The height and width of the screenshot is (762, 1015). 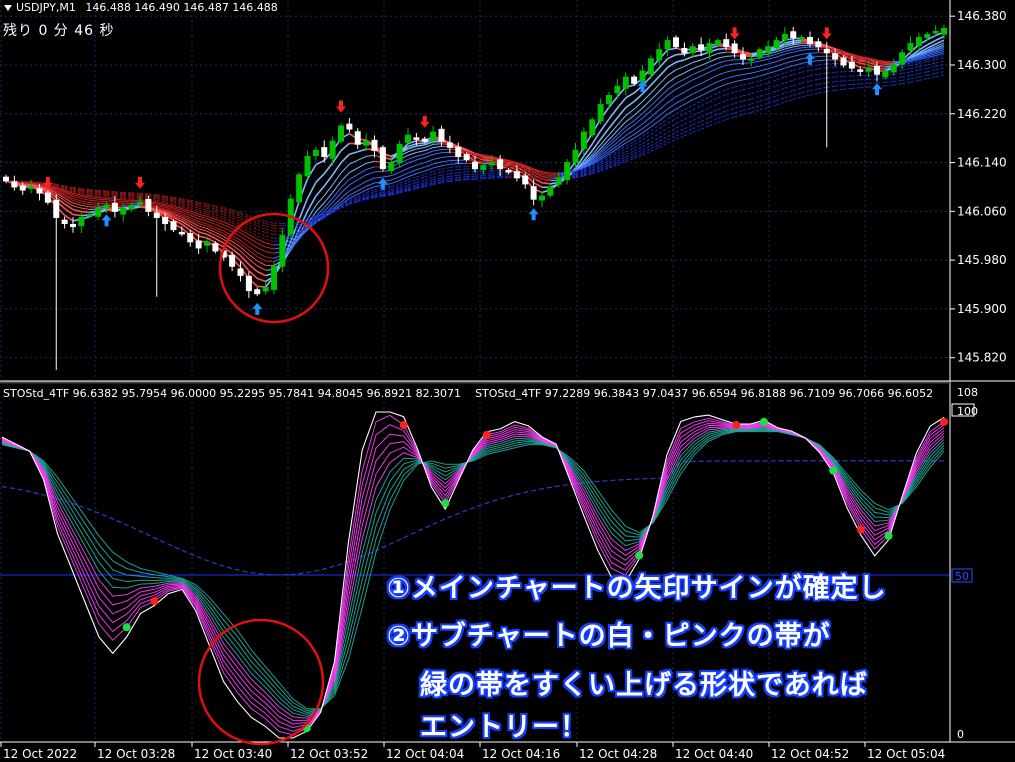 I want to click on time-label: 12 Oct 04:40, so click(x=714, y=754).